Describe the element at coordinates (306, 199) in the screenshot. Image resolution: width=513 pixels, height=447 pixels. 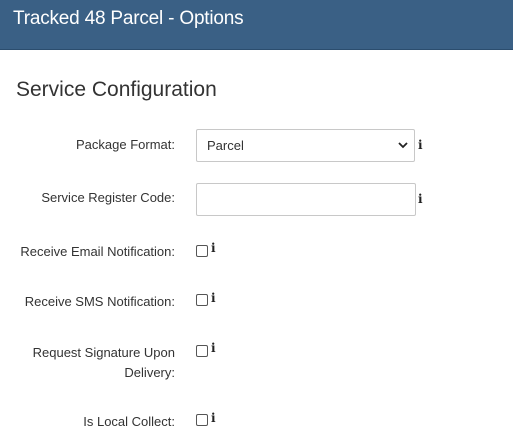
I see `service-register-code-input` at that location.